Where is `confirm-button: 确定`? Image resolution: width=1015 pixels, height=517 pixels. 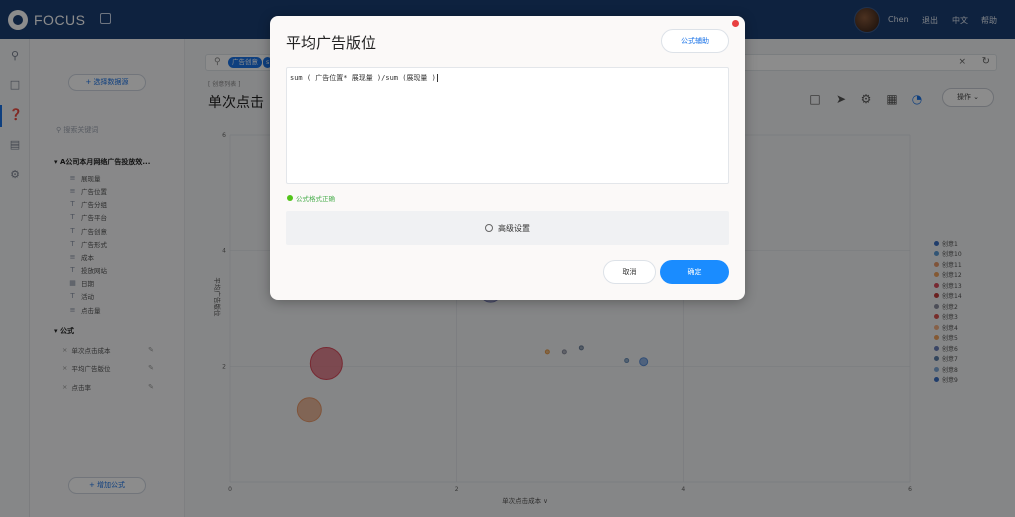 confirm-button: 确定 is located at coordinates (694, 272).